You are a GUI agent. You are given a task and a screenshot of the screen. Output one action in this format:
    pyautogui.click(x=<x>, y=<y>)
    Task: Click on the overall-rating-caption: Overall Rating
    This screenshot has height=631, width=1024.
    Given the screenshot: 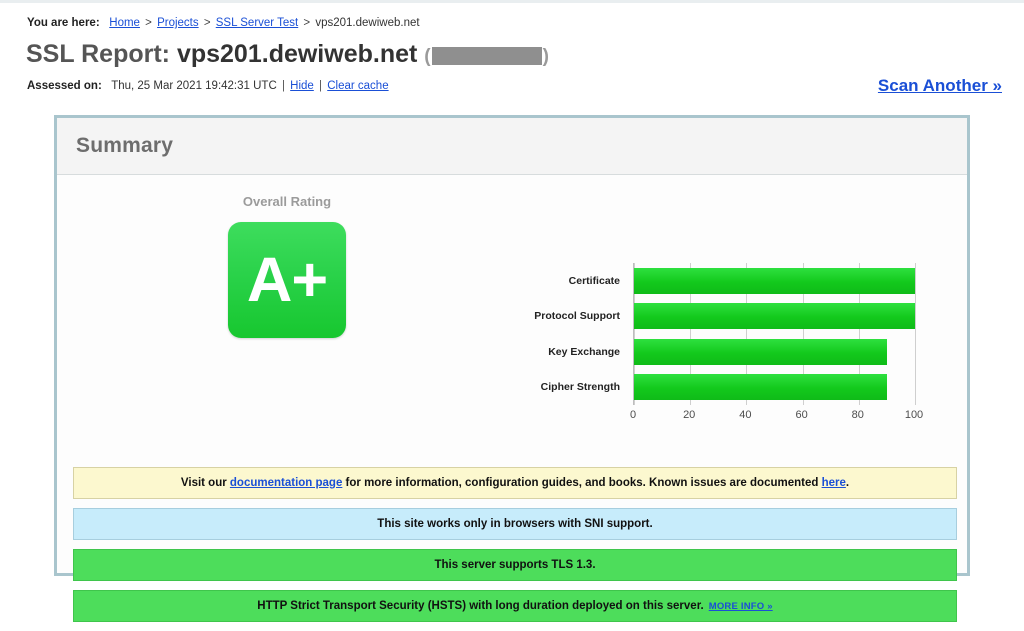 What is the action you would take?
    pyautogui.click(x=287, y=201)
    